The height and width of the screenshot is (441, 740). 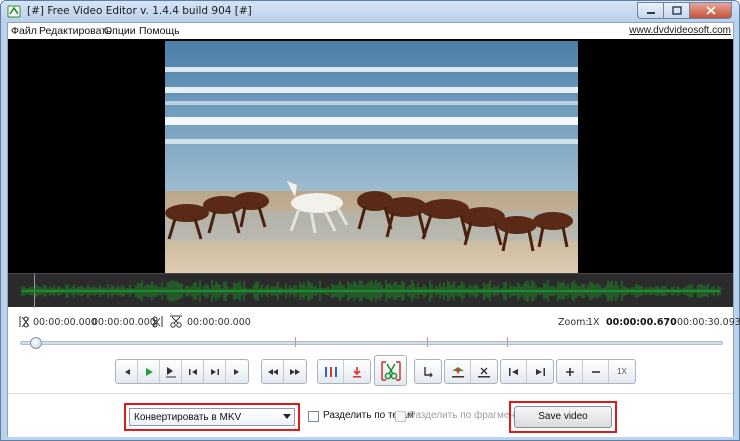 I want to click on slider-thumb, so click(x=36, y=343).